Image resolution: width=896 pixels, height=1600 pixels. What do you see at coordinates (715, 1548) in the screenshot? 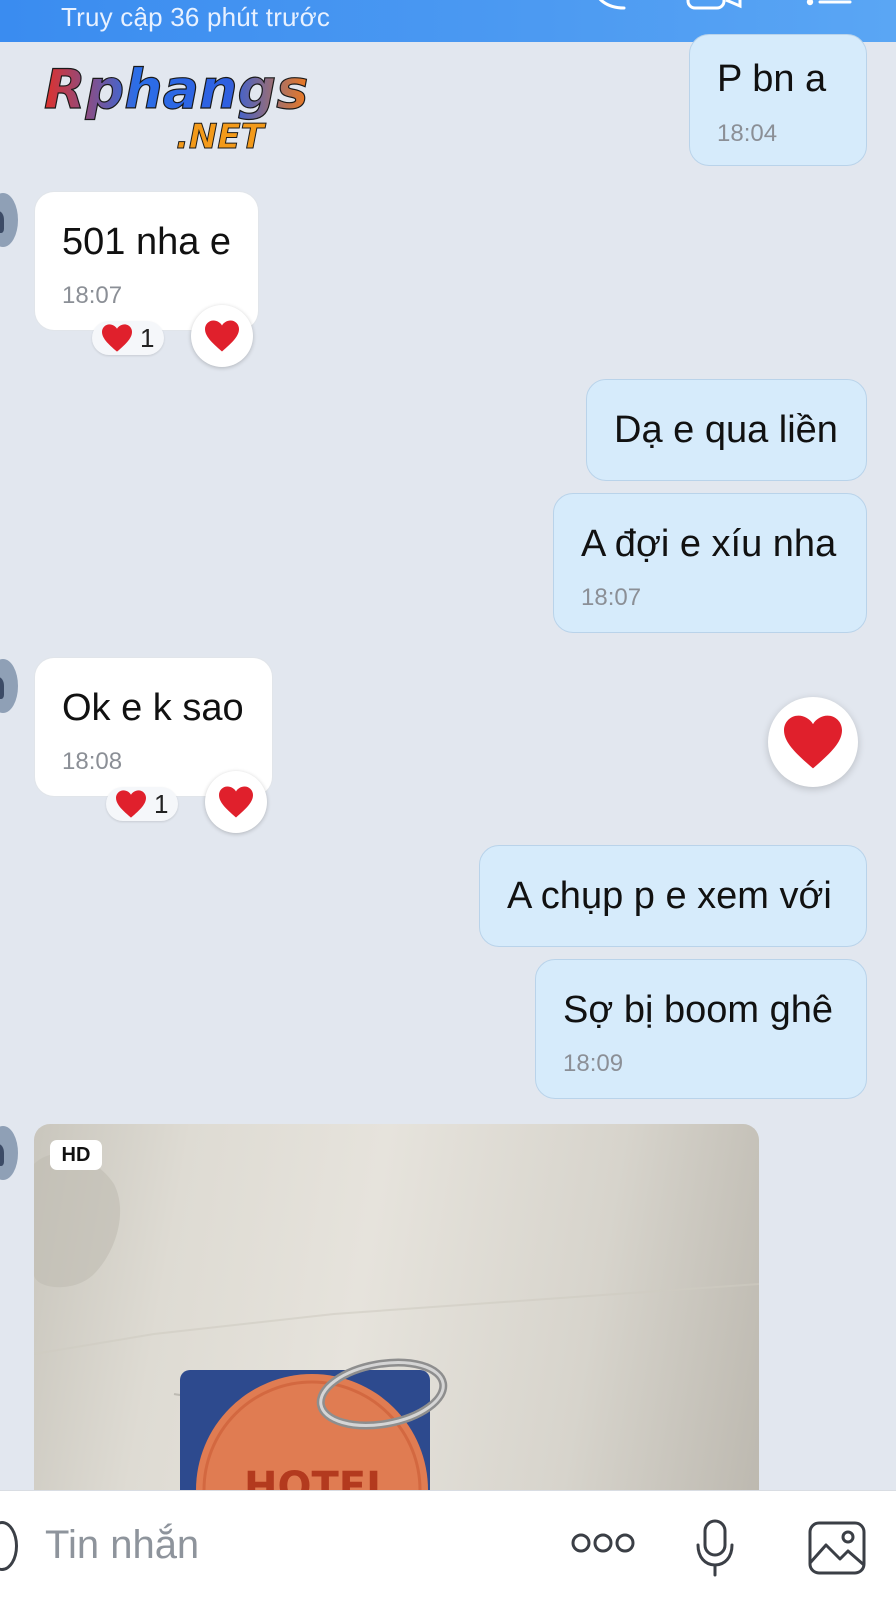
I see `microphone-icon` at bounding box center [715, 1548].